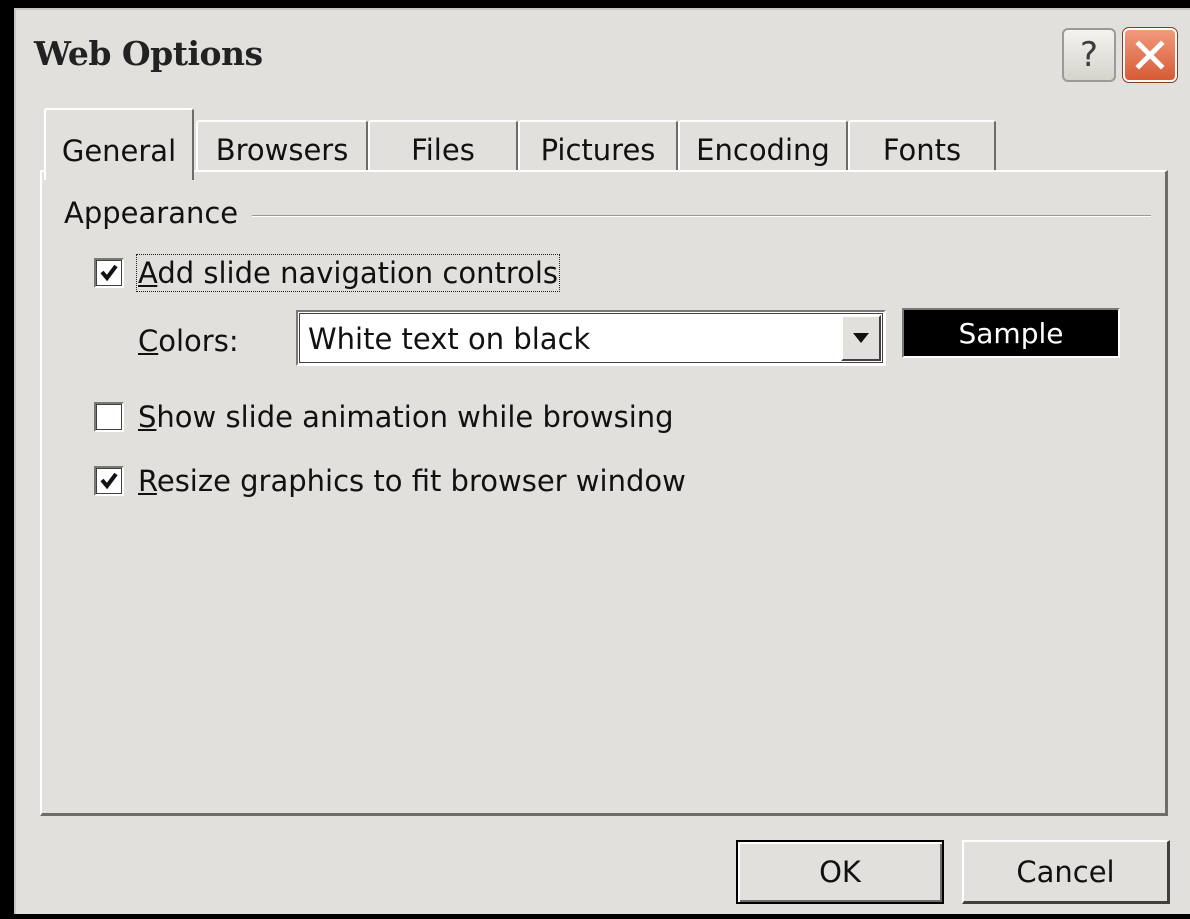  I want to click on tab-pictures: Pictures, so click(598, 148).